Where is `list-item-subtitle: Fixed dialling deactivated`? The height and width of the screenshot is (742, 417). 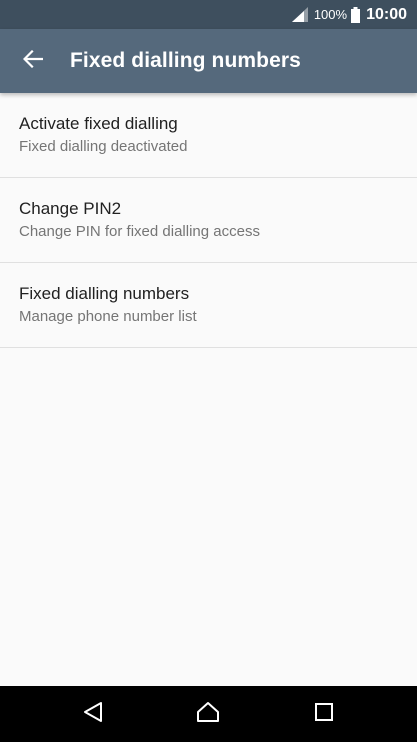 list-item-subtitle: Fixed dialling deactivated is located at coordinates (103, 146).